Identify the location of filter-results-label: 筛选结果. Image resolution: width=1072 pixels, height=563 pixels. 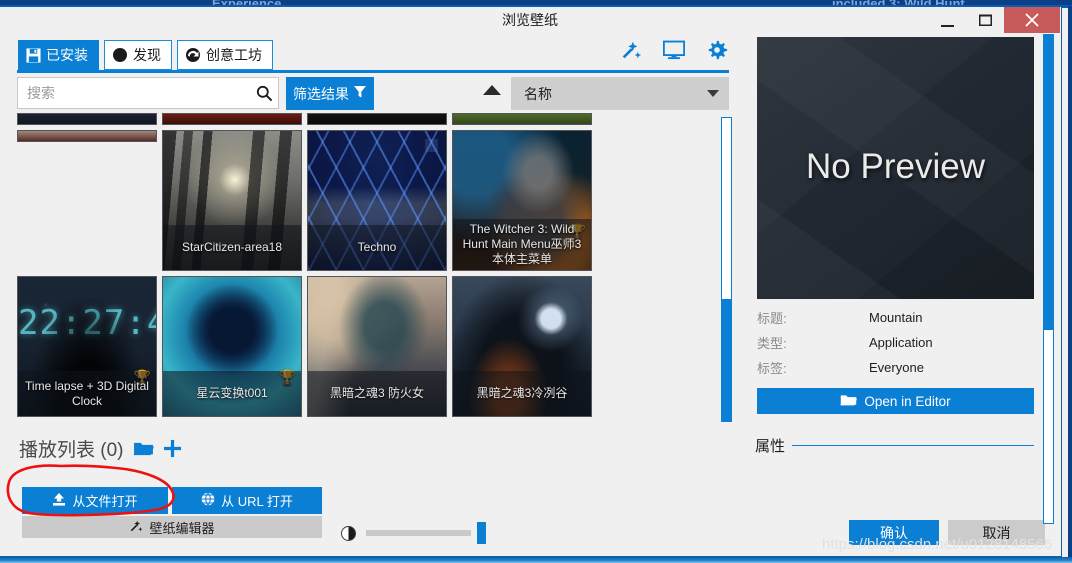
(321, 93).